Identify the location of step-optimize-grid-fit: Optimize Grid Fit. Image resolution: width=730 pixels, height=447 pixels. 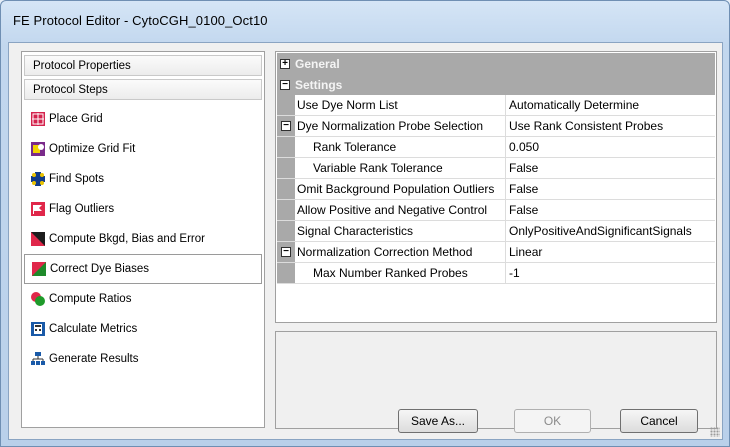
(143, 149).